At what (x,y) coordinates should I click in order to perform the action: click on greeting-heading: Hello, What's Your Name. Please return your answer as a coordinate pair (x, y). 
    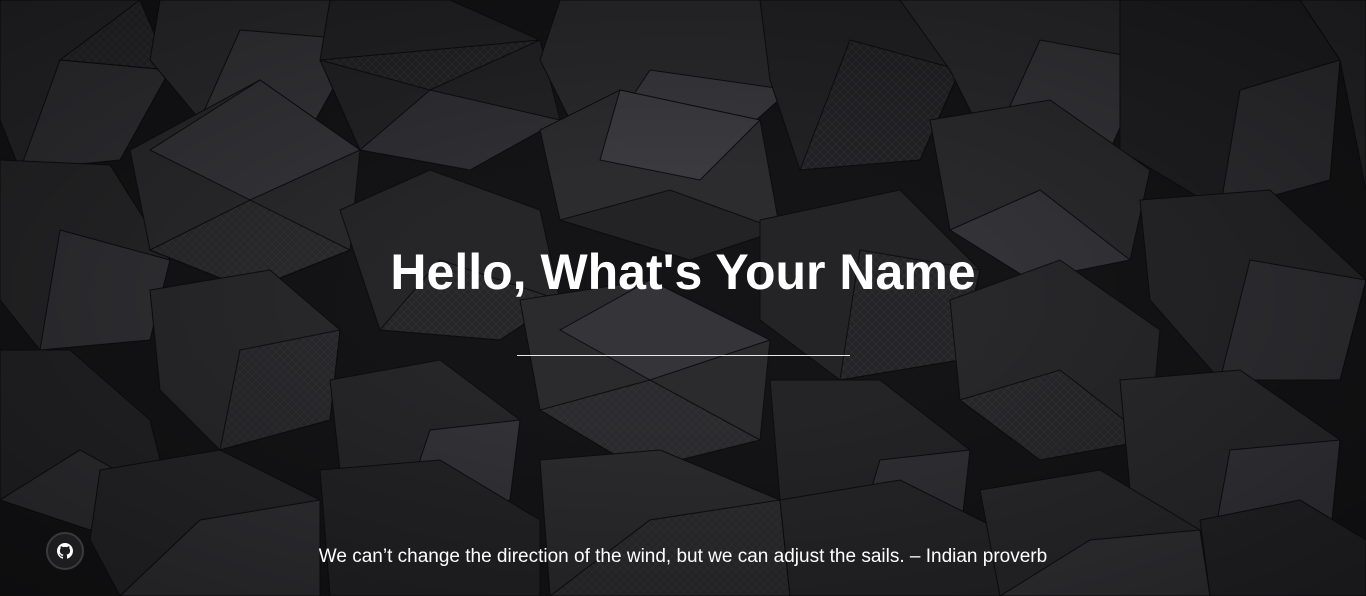
    Looking at the image, I should click on (683, 272).